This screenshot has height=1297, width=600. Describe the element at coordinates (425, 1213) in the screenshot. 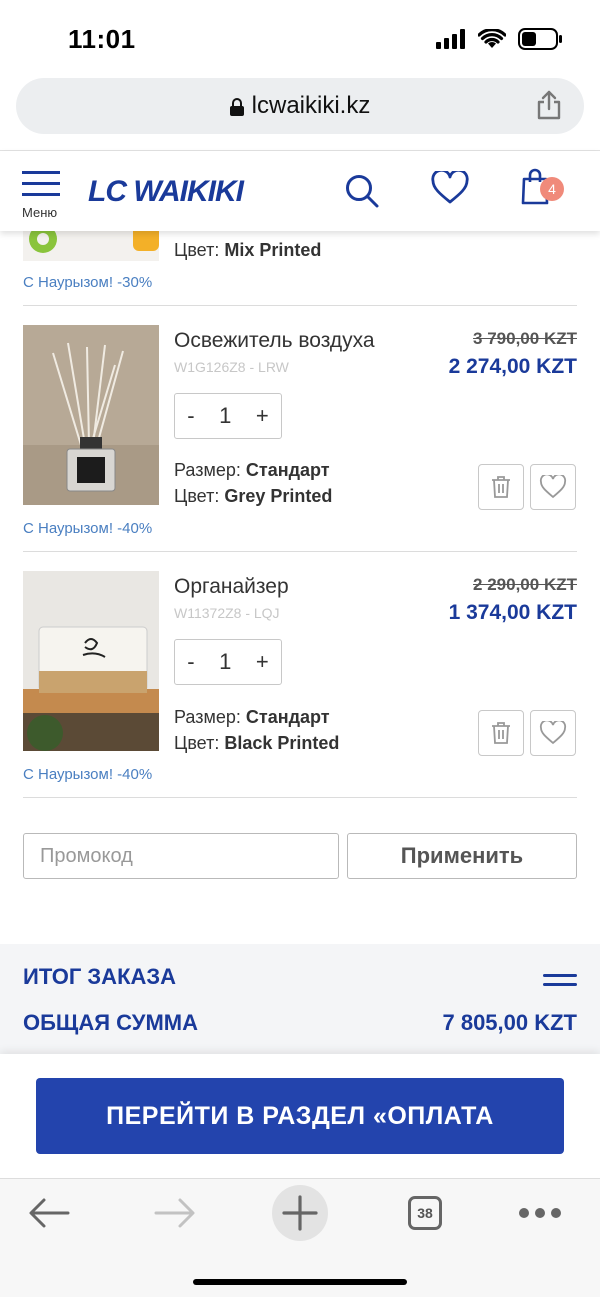

I see `tabs-count-button: 38` at that location.